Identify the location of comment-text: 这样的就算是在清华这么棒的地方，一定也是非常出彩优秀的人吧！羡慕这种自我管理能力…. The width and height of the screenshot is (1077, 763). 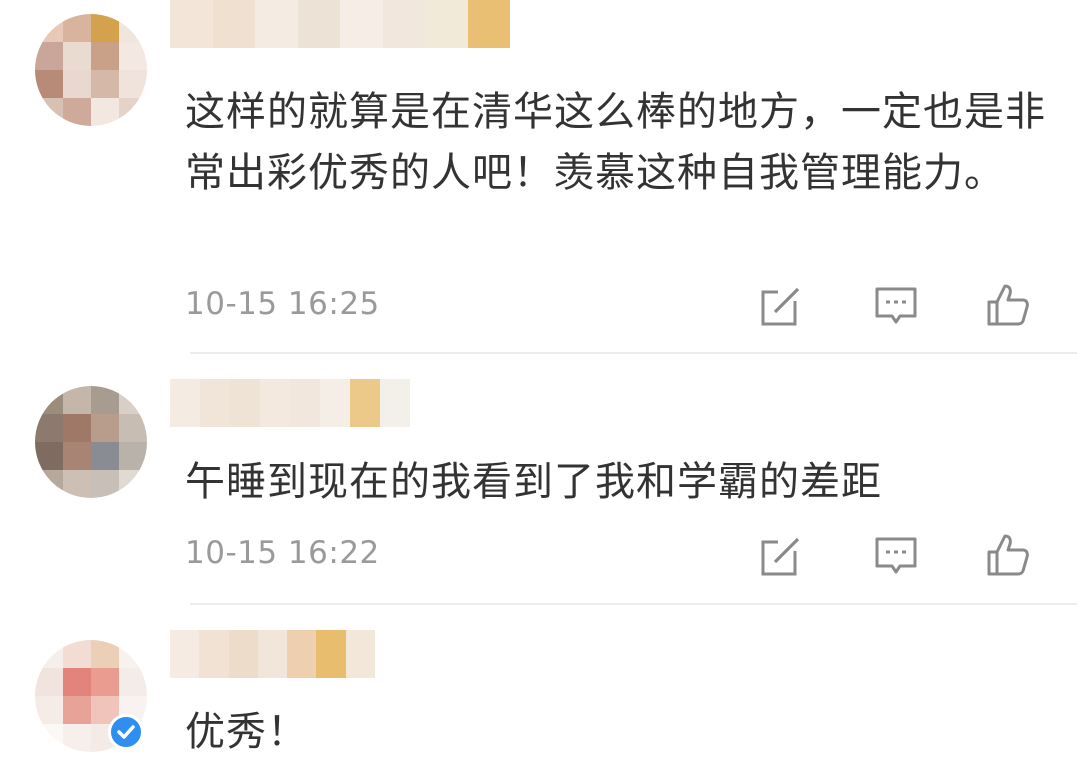
(615, 142).